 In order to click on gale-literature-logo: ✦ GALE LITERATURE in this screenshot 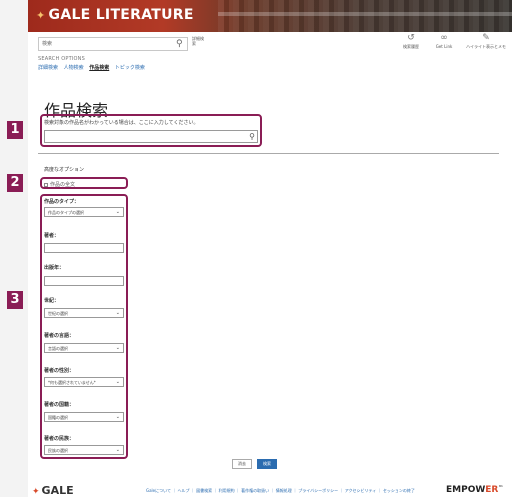, I will do `click(115, 15)`.